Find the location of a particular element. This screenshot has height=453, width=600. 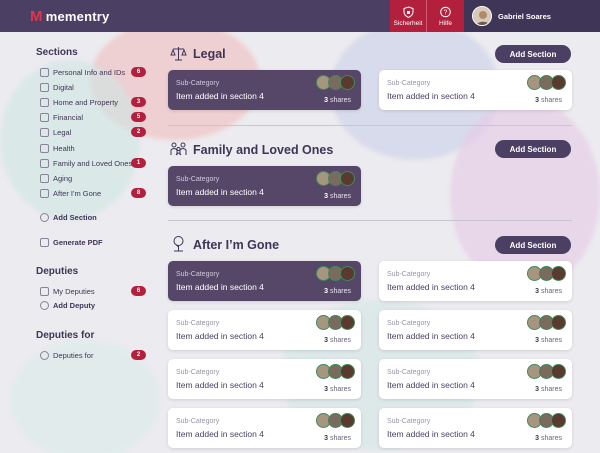

logo-icon: M is located at coordinates (36, 16).